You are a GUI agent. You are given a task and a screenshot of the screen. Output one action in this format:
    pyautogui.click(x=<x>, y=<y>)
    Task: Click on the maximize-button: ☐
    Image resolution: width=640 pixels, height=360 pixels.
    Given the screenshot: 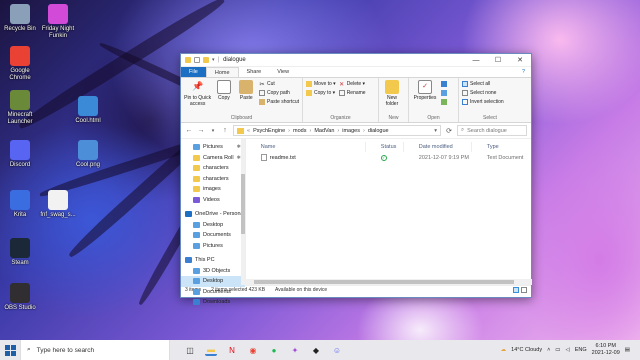 What is the action you would take?
    pyautogui.click(x=498, y=60)
    